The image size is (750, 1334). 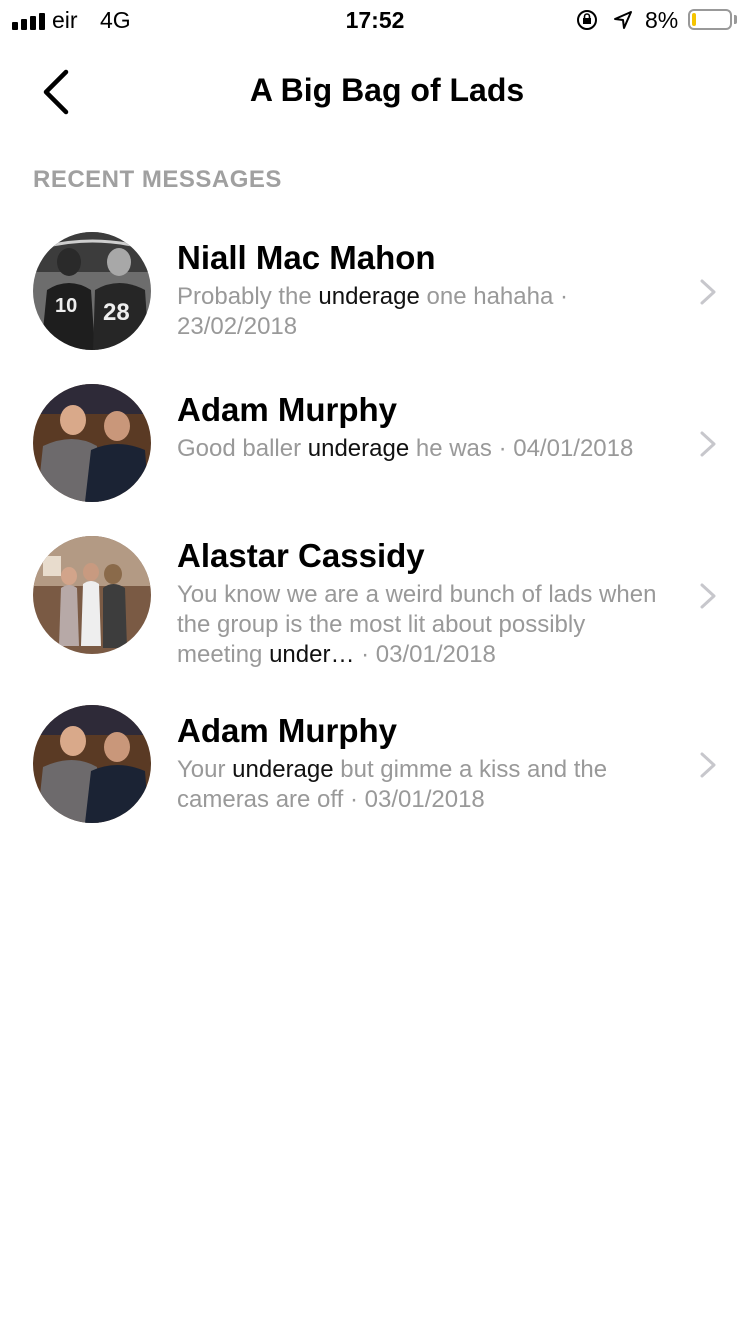 What do you see at coordinates (306, 257) in the screenshot?
I see `sender-name: Niall Mac Mahon` at bounding box center [306, 257].